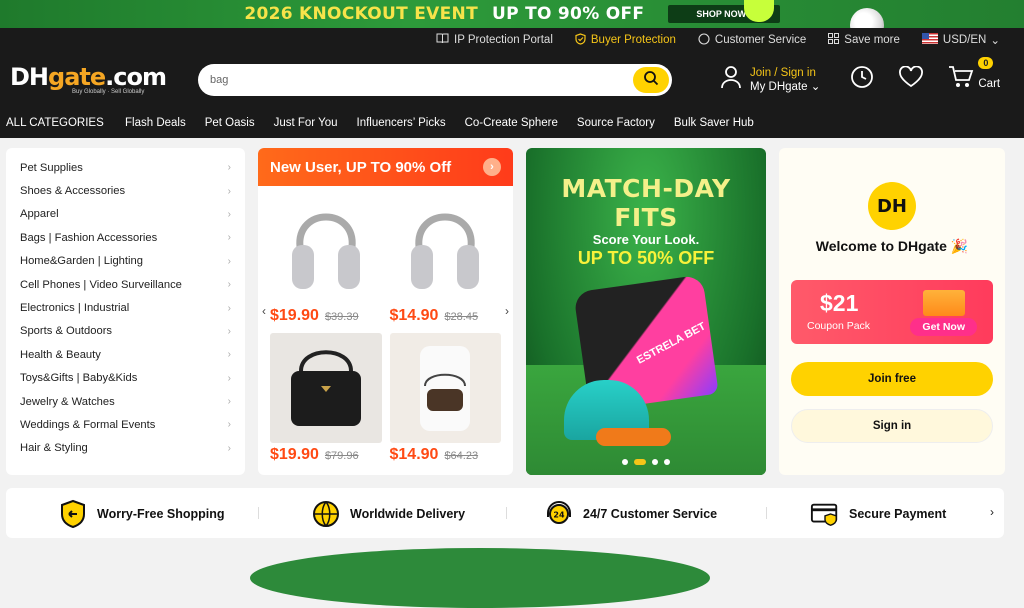 The height and width of the screenshot is (608, 1024). I want to click on nav-item-pet-oasis: Pet Oasis, so click(230, 123).